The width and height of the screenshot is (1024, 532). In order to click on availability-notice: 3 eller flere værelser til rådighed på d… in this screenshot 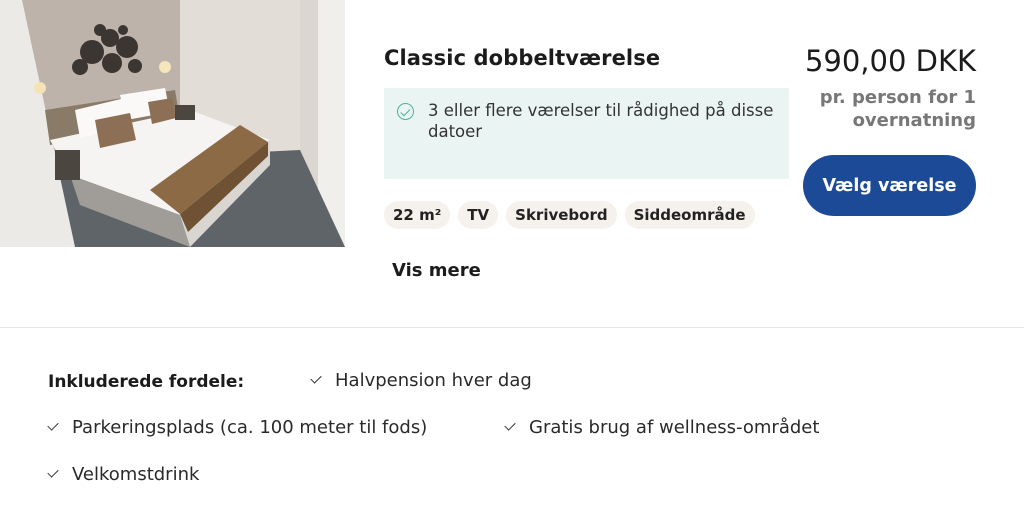, I will do `click(586, 133)`.